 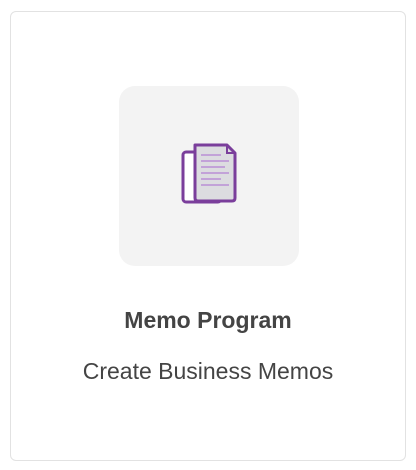 I want to click on documents-icon, so click(x=209, y=173).